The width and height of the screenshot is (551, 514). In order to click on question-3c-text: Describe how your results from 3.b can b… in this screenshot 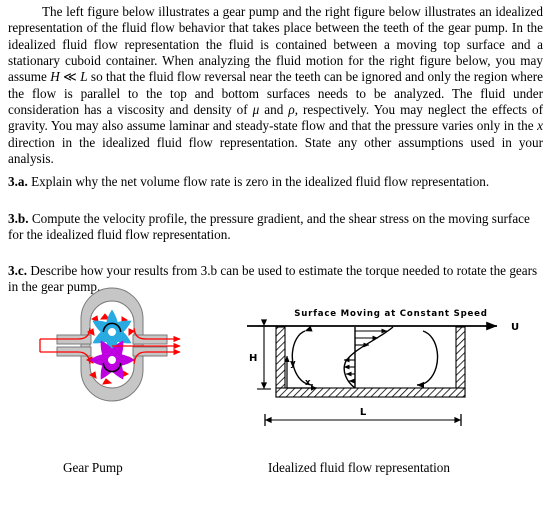, I will do `click(273, 279)`.